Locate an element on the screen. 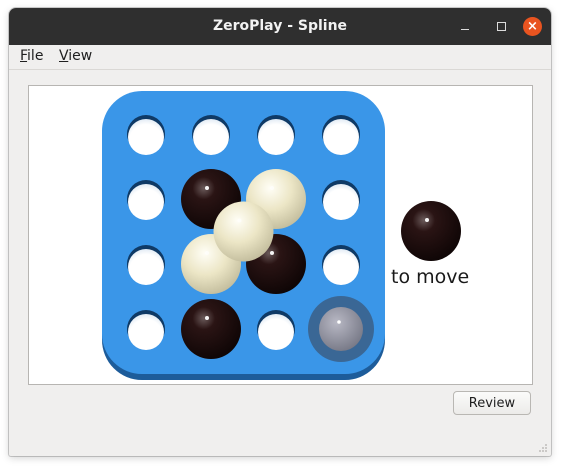  menu-bar: File View is located at coordinates (280, 57).